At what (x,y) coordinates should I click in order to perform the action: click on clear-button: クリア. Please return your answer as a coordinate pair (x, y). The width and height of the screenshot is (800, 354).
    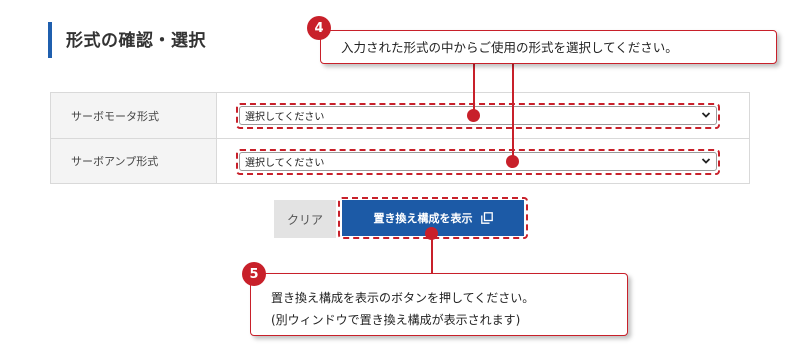
    Looking at the image, I should click on (305, 219).